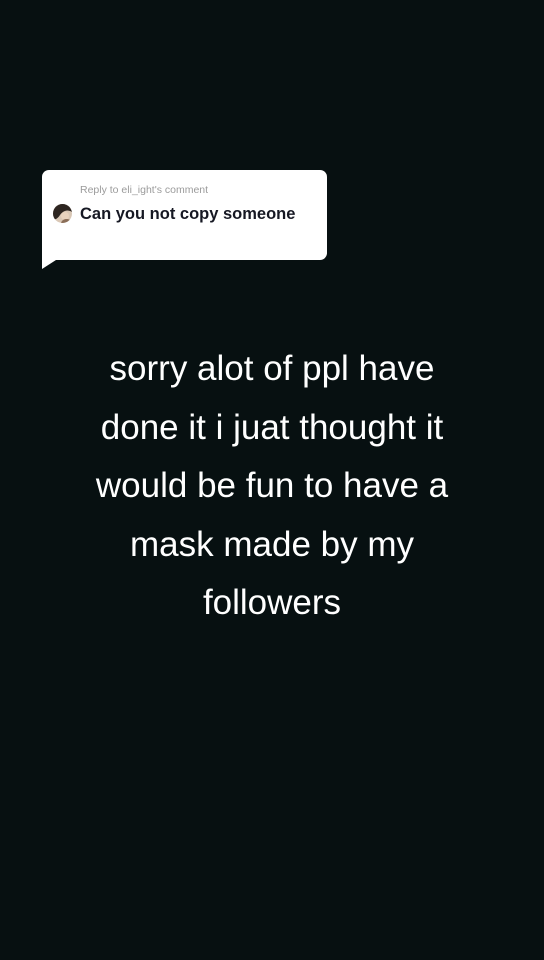 The height and width of the screenshot is (960, 544). Describe the element at coordinates (188, 214) in the screenshot. I see `reply-comment-text: Can you not copy someone` at that location.